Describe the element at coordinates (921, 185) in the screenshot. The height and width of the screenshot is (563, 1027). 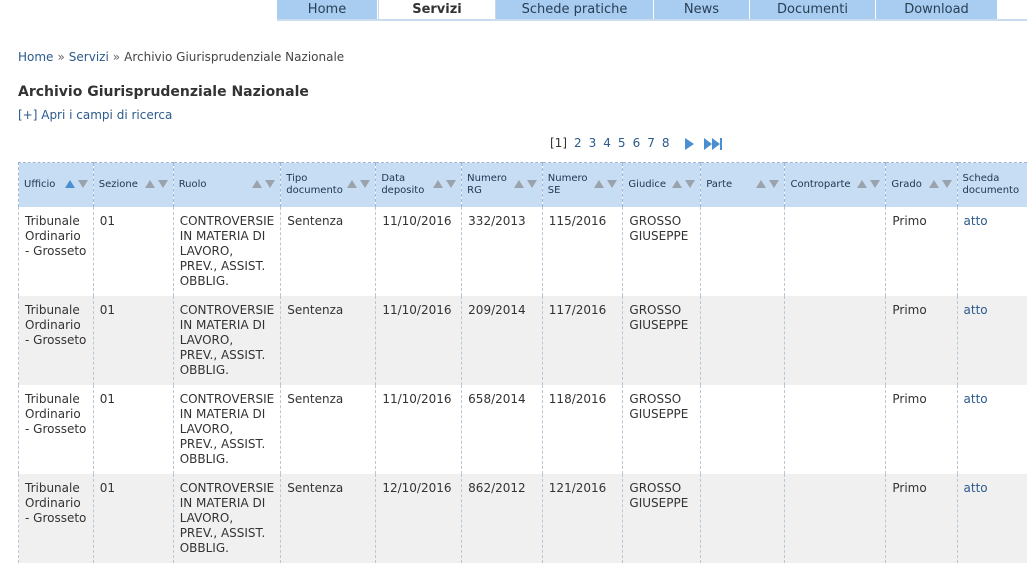
I see `col-header-grado: Grado` at that location.